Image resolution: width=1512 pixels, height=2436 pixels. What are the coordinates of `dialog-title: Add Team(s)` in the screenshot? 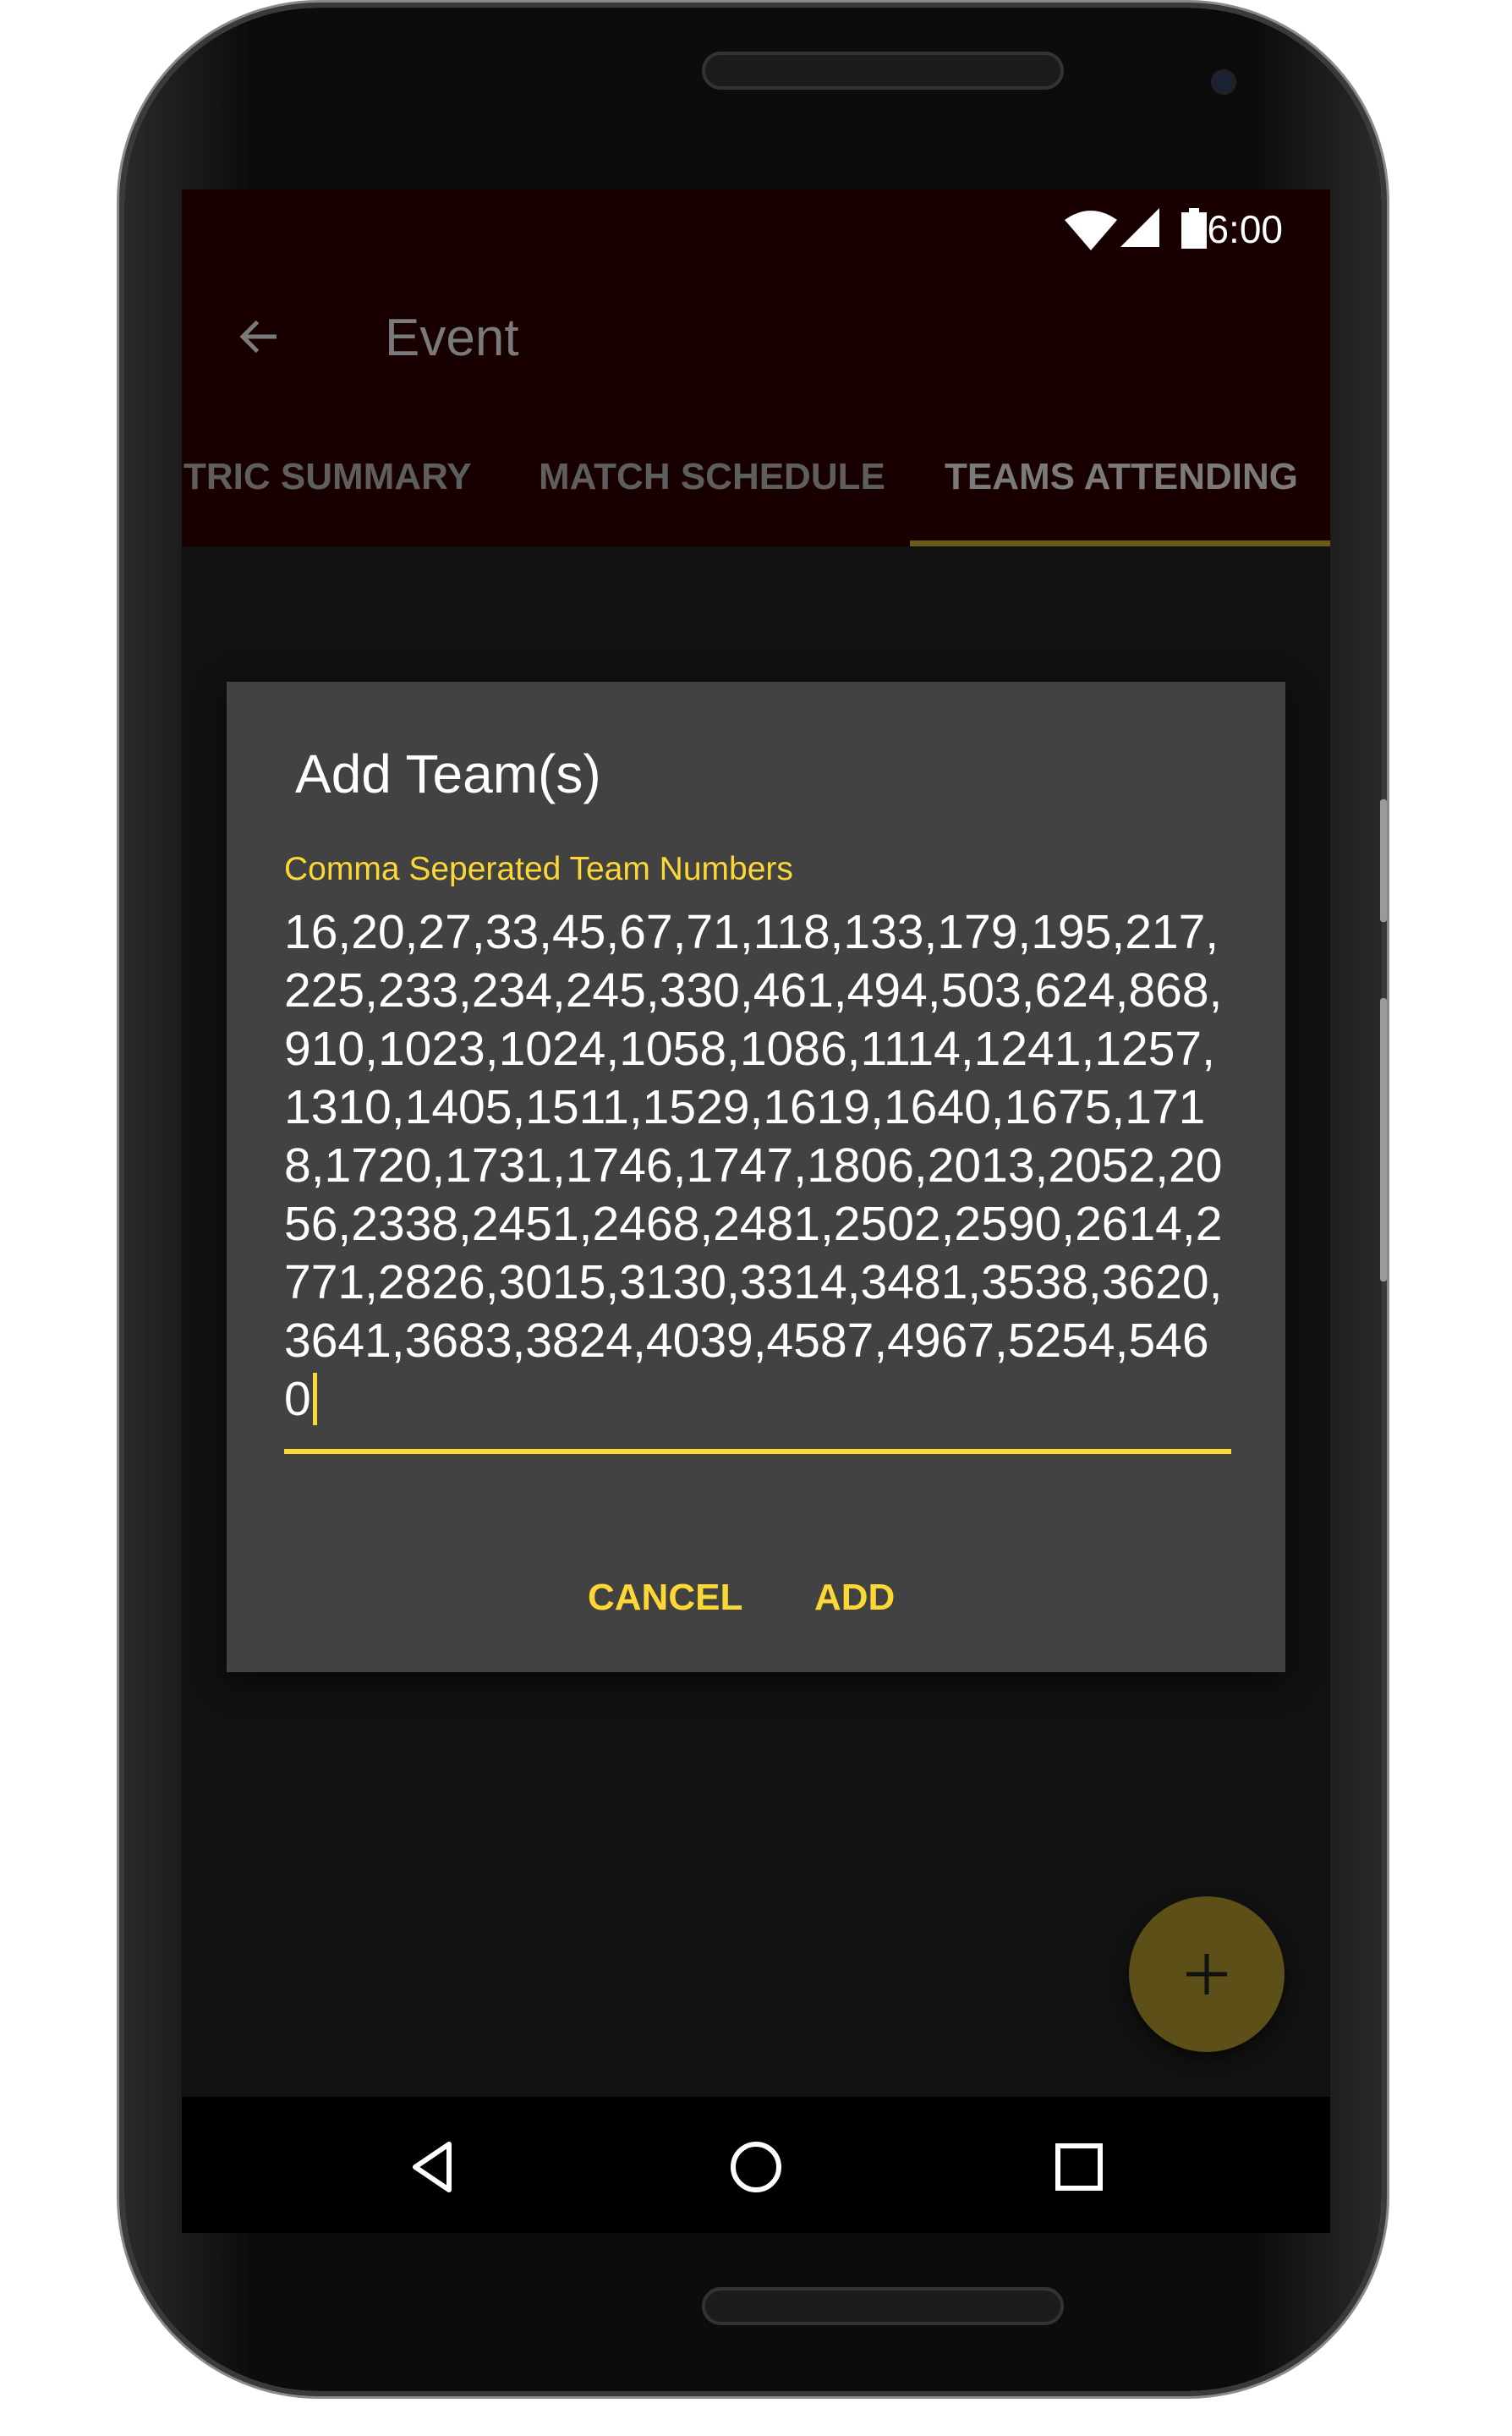 It's located at (448, 774).